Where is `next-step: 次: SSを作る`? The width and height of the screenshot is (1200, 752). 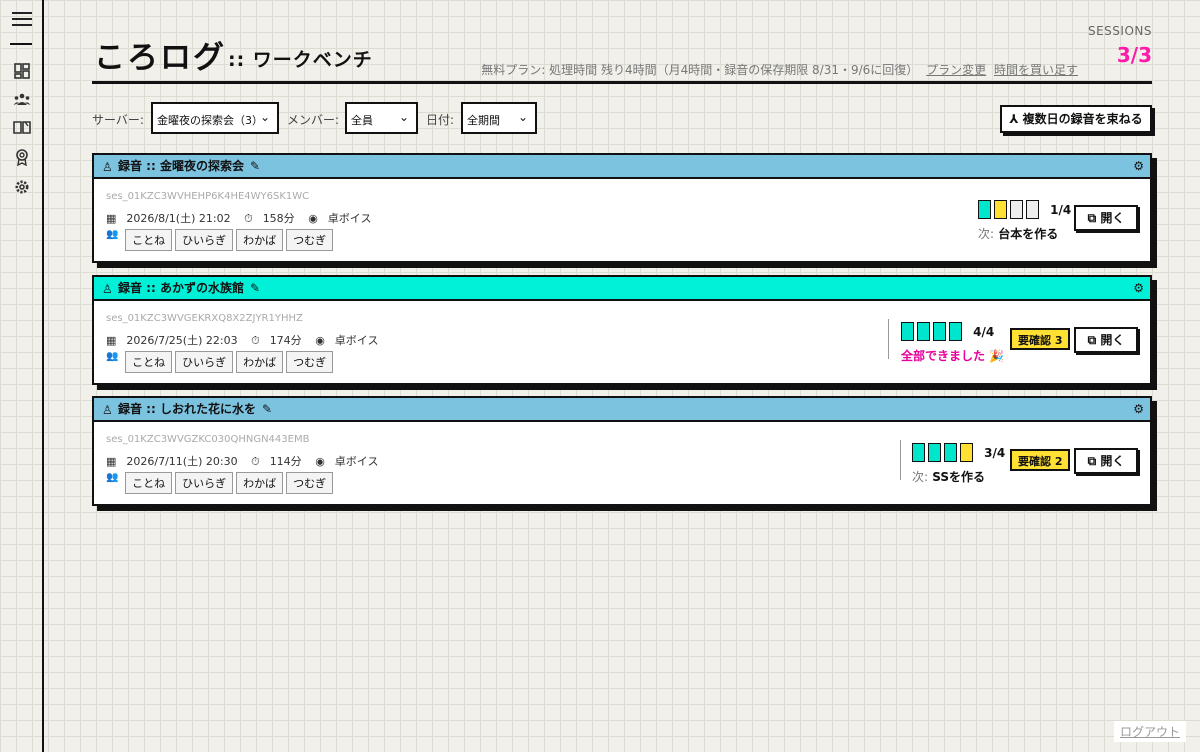
next-step: 次: SSを作る is located at coordinates (948, 476).